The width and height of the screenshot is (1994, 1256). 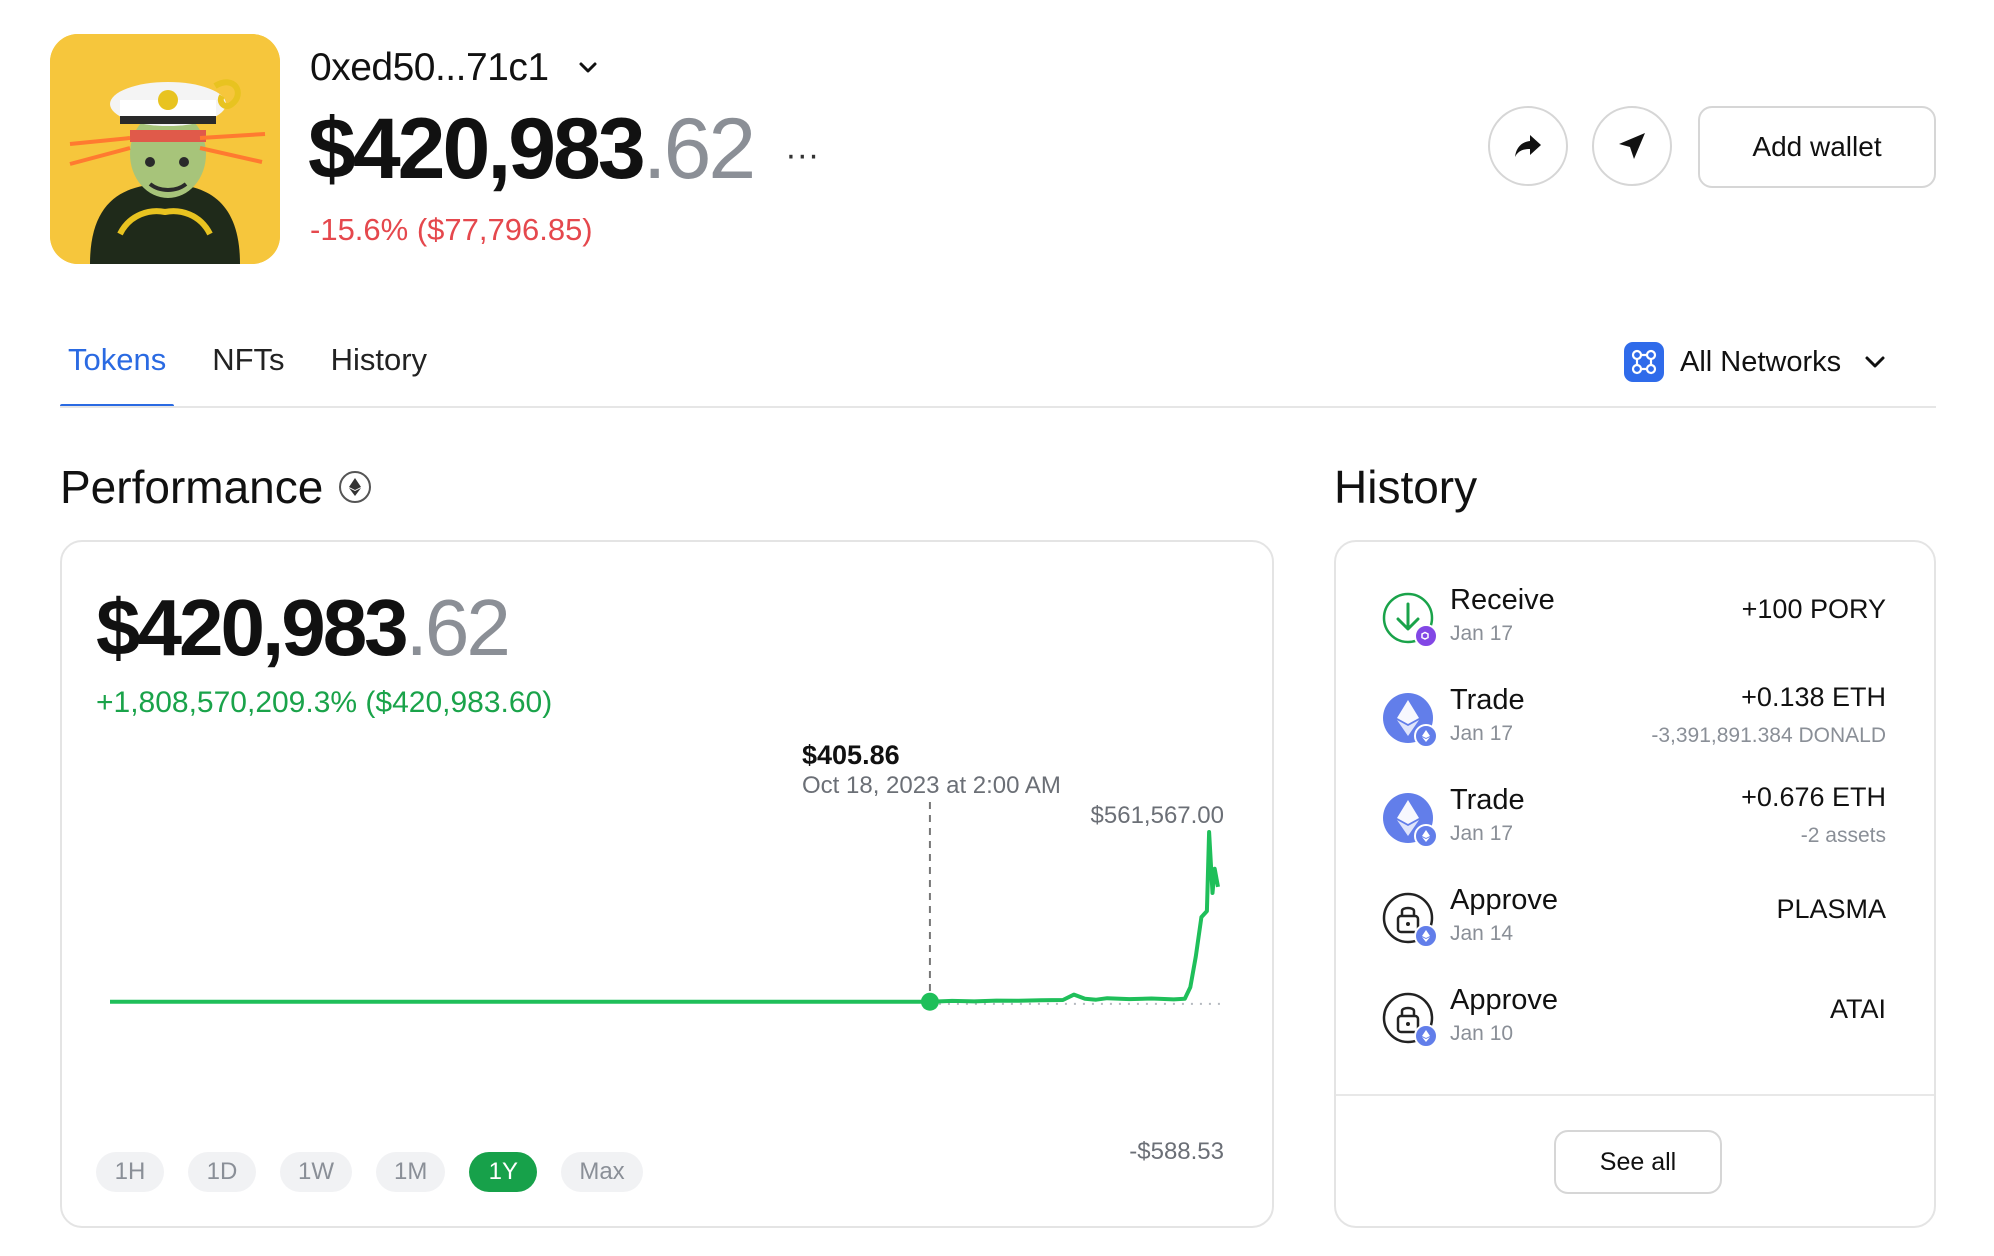 I want to click on chart-hover-point, so click(x=929, y=1001).